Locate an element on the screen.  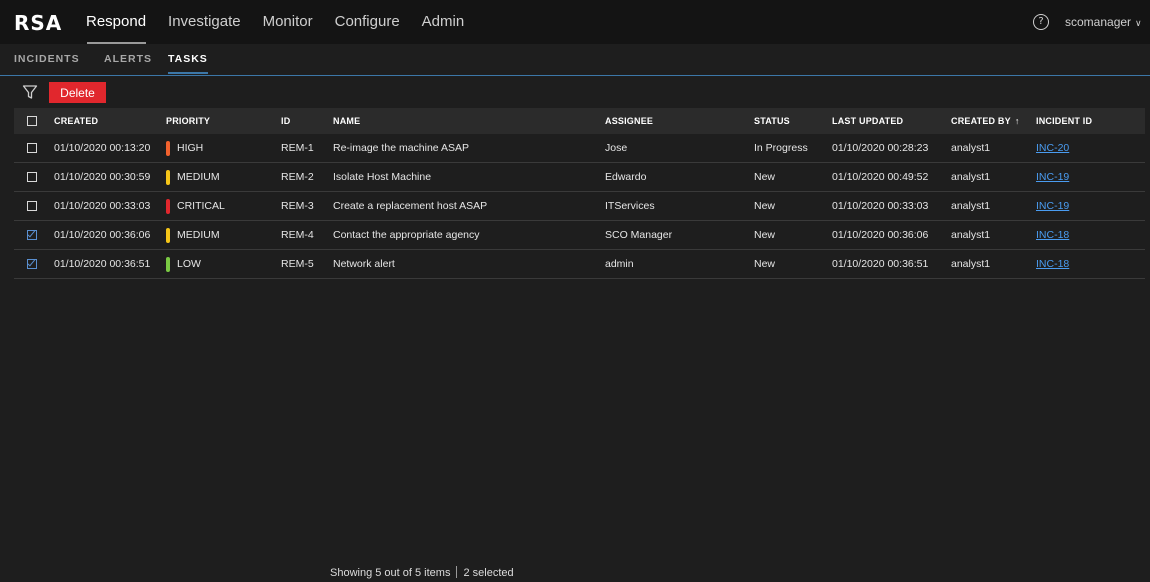
header-name: NAME is located at coordinates (346, 121).